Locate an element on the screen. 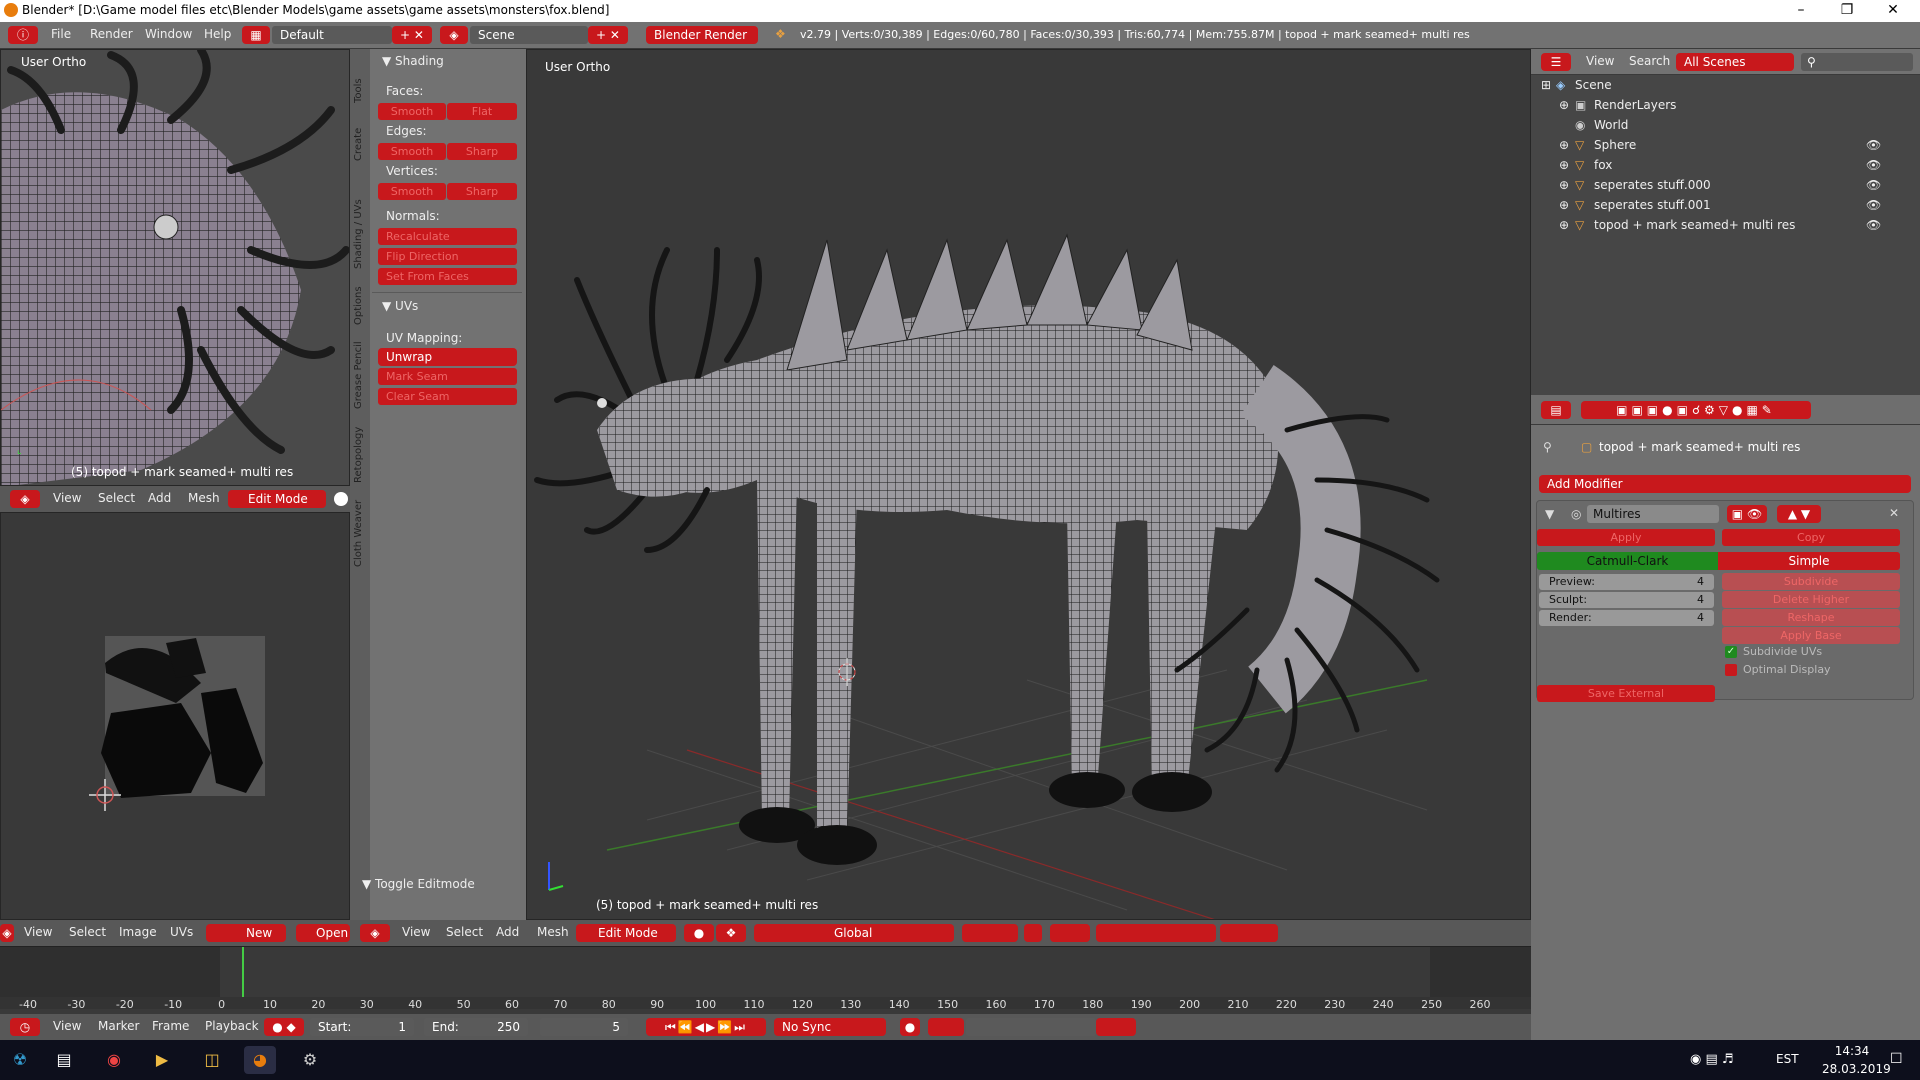  mode-select: Edit Mode is located at coordinates (277, 499).